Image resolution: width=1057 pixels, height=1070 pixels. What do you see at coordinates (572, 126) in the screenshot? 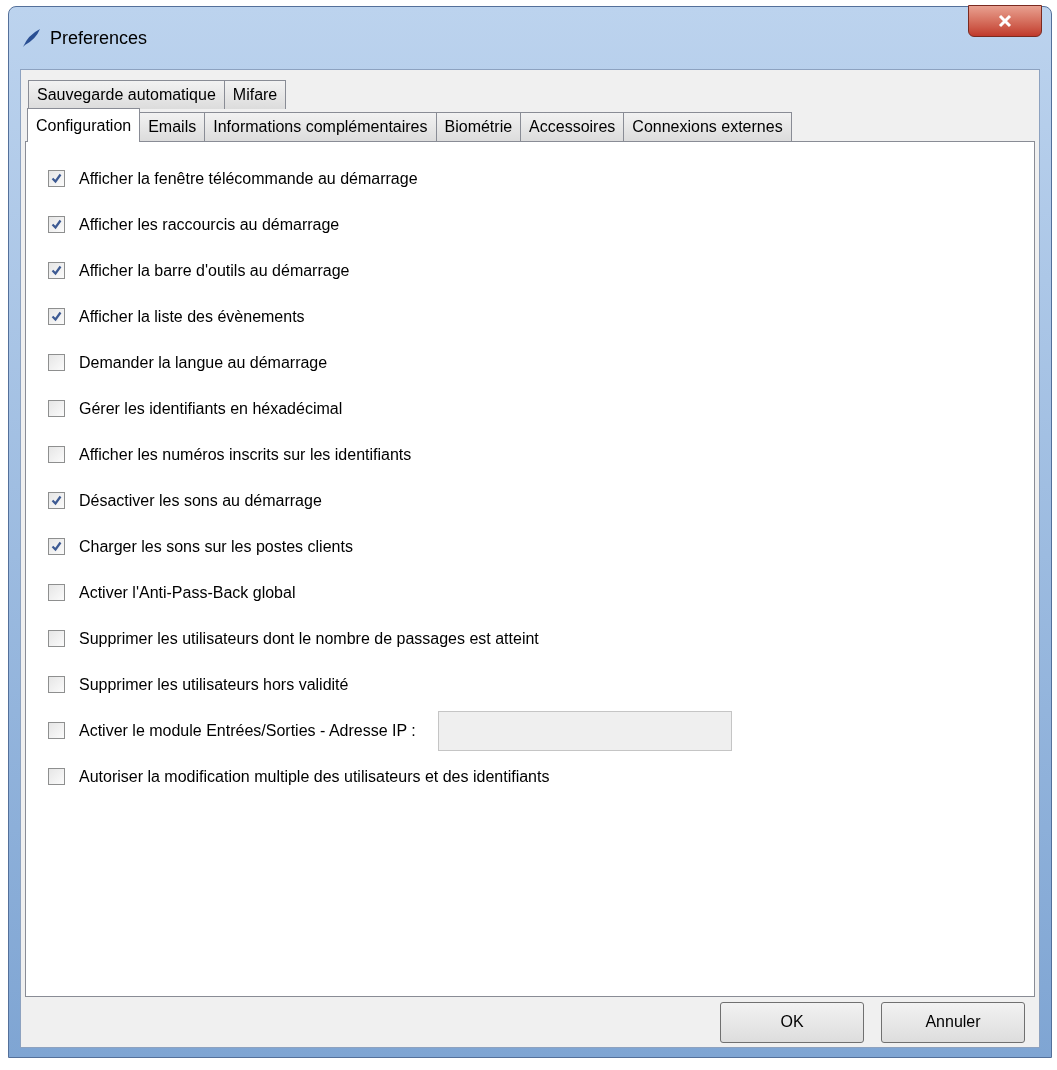
I see `tab: Accessoires` at bounding box center [572, 126].